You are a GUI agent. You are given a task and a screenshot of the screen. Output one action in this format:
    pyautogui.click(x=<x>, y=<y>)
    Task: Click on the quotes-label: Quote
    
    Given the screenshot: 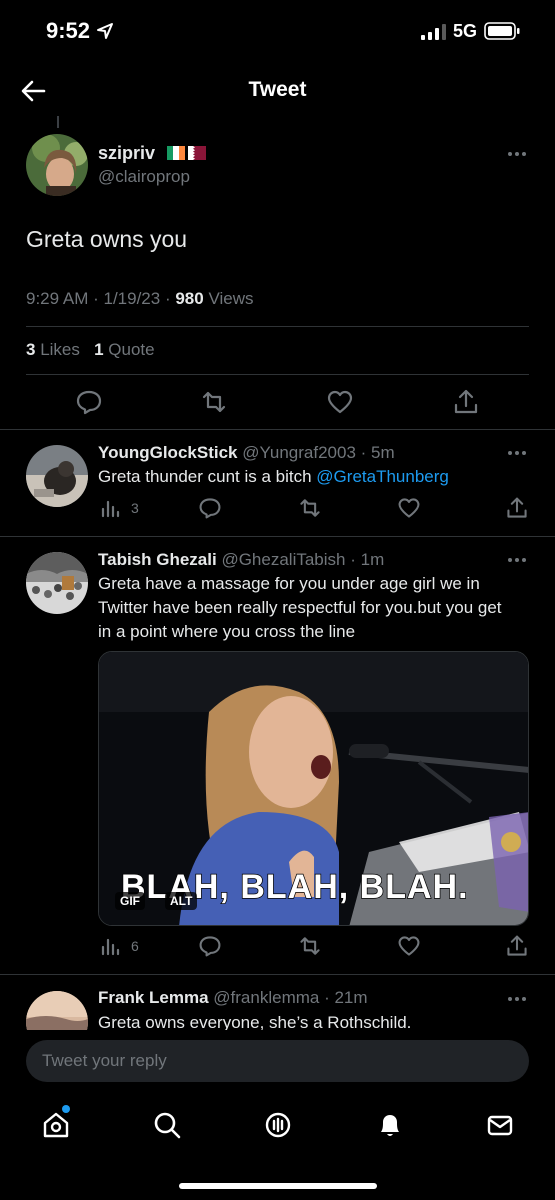 What is the action you would take?
    pyautogui.click(x=131, y=349)
    